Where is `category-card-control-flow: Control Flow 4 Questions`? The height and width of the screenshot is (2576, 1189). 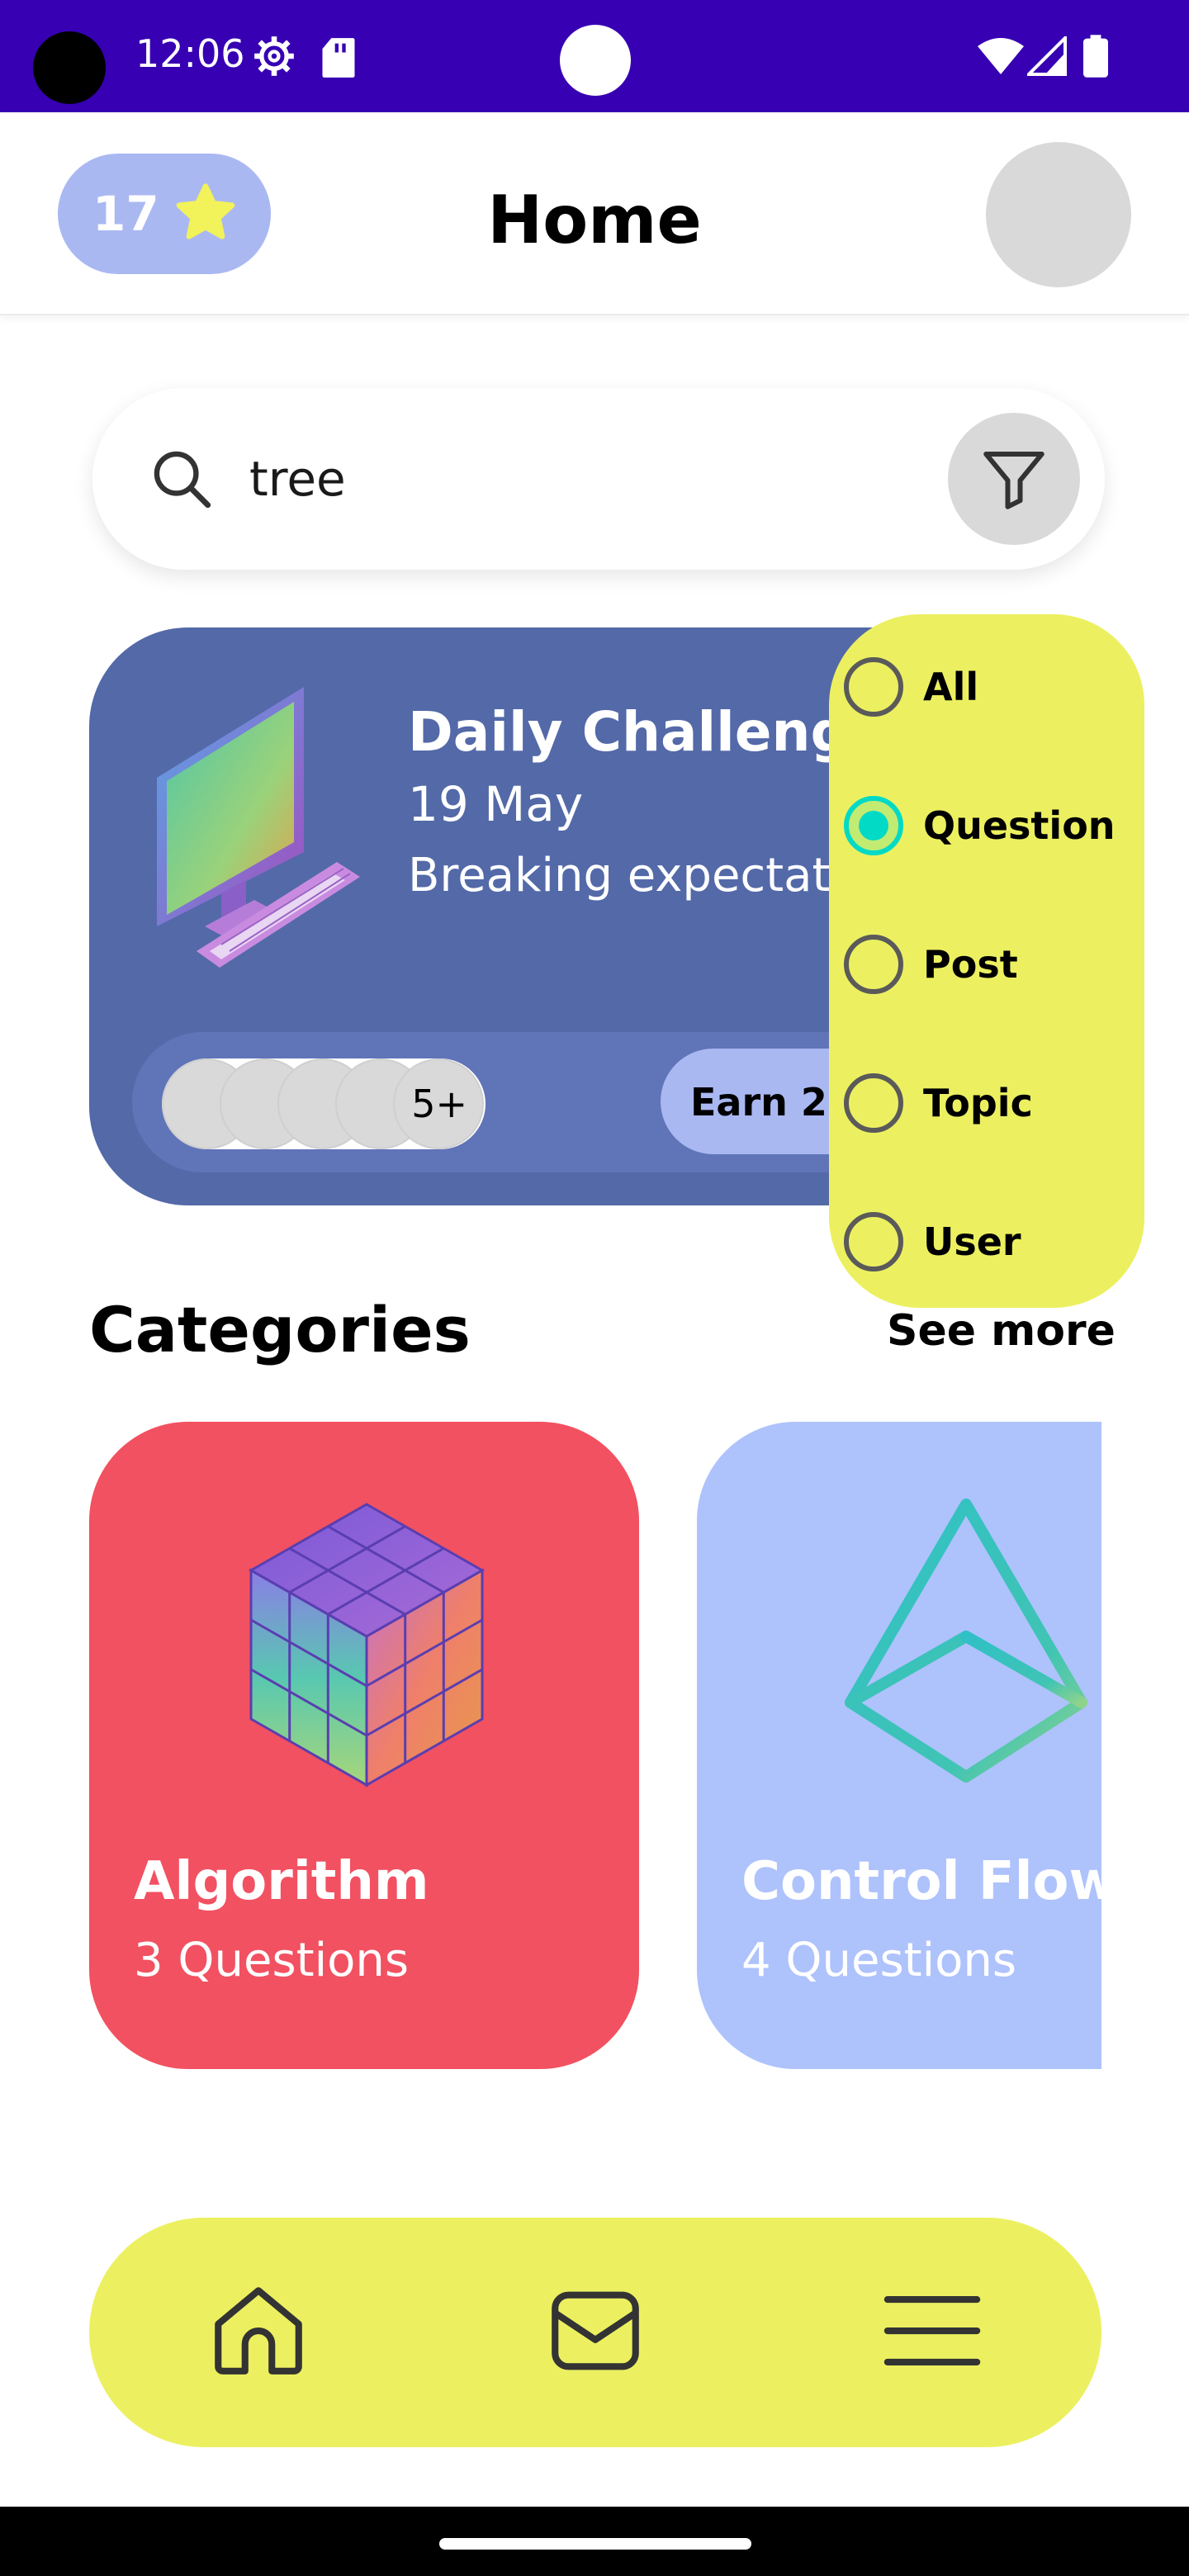 category-card-control-flow: Control Flow 4 Questions is located at coordinates (899, 1745).